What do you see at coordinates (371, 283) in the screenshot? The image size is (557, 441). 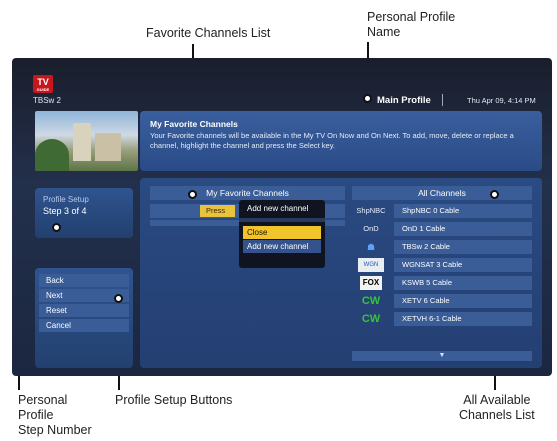 I see `fox-icon: FOX` at bounding box center [371, 283].